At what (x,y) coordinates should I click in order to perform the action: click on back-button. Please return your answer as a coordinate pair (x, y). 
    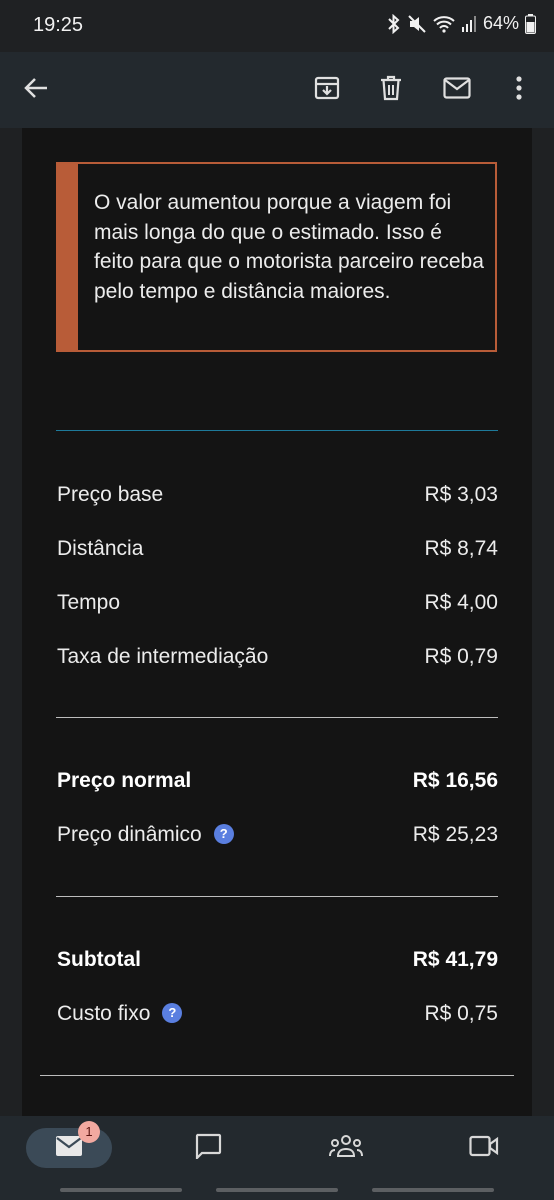
    Looking at the image, I should click on (36, 90).